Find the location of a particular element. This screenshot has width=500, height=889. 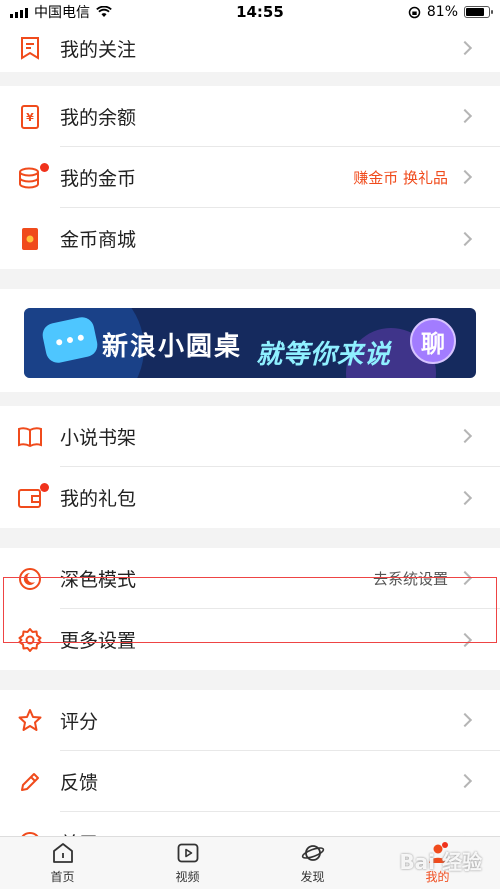

signal-icon is located at coordinates (19, 12).